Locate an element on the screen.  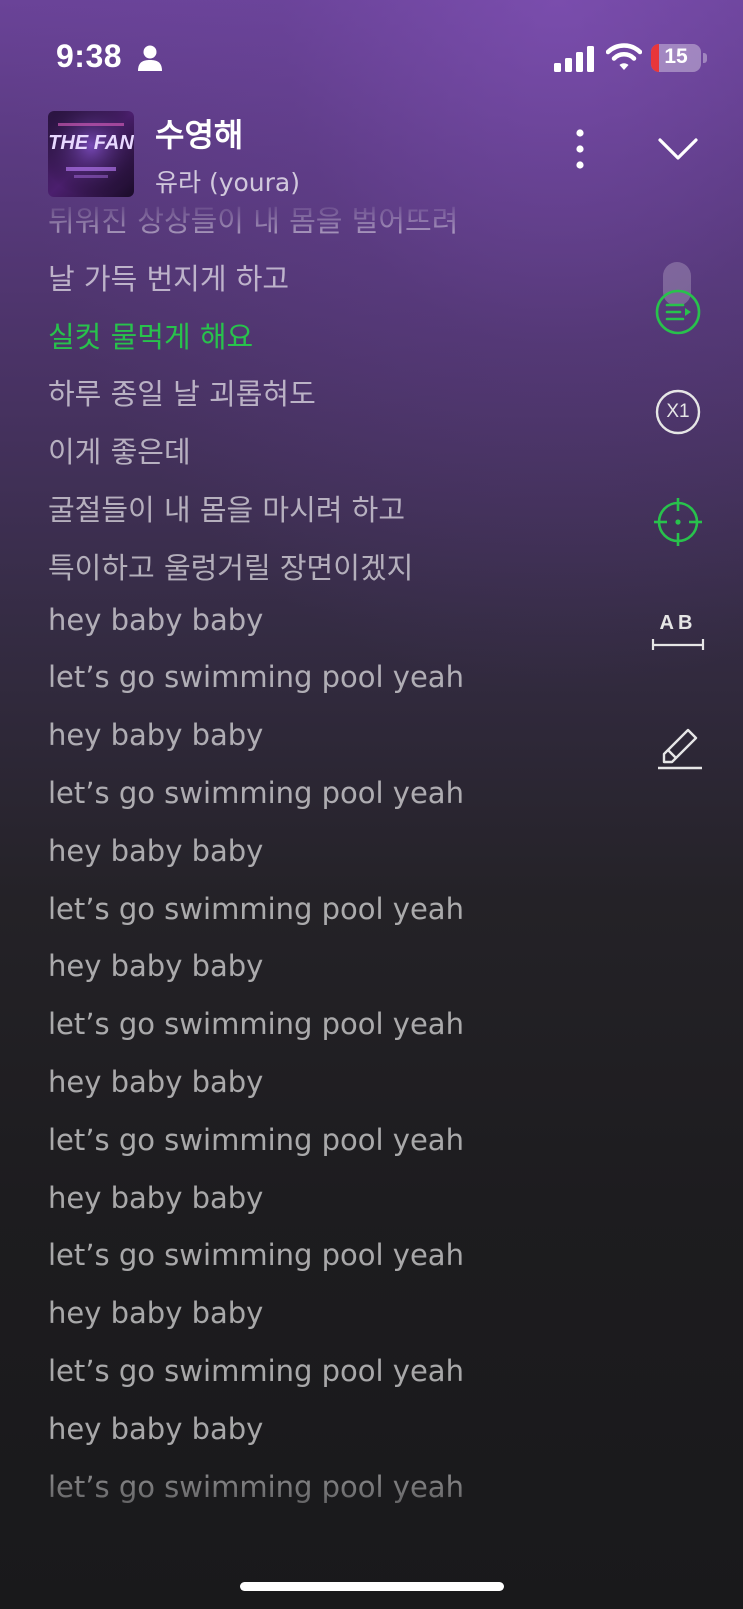
album-art: THE FAN is located at coordinates (91, 154).